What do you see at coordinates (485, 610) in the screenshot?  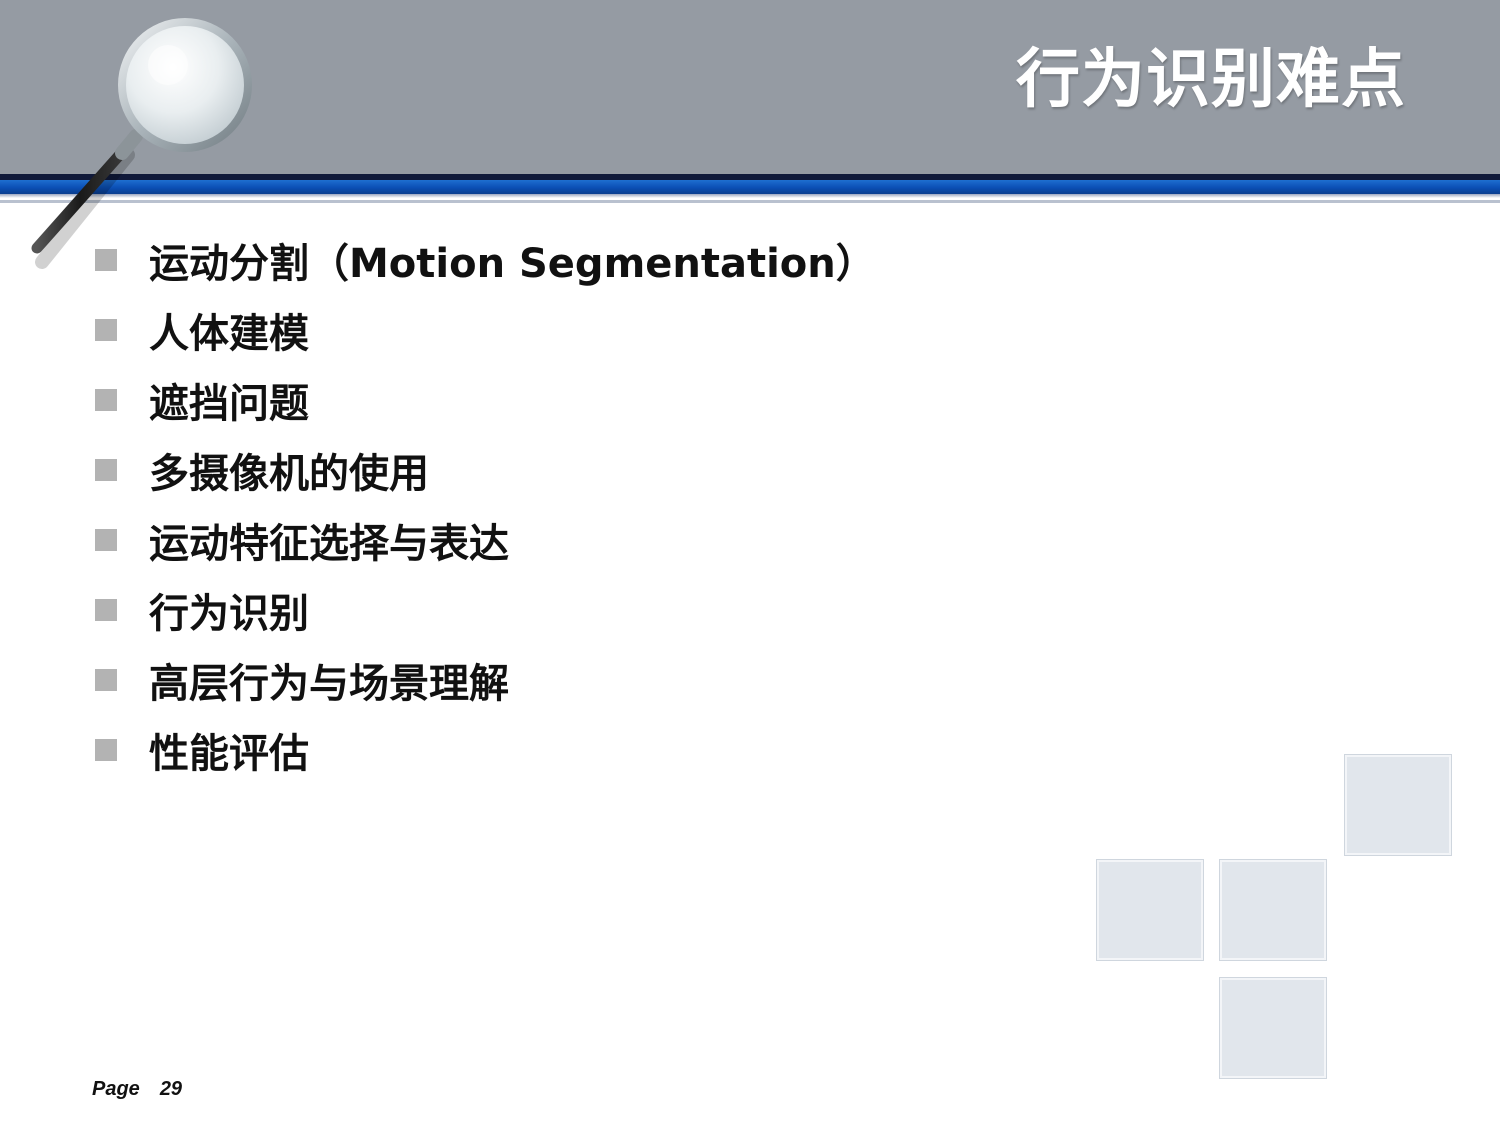 I see `bullet-item: 行为识别` at bounding box center [485, 610].